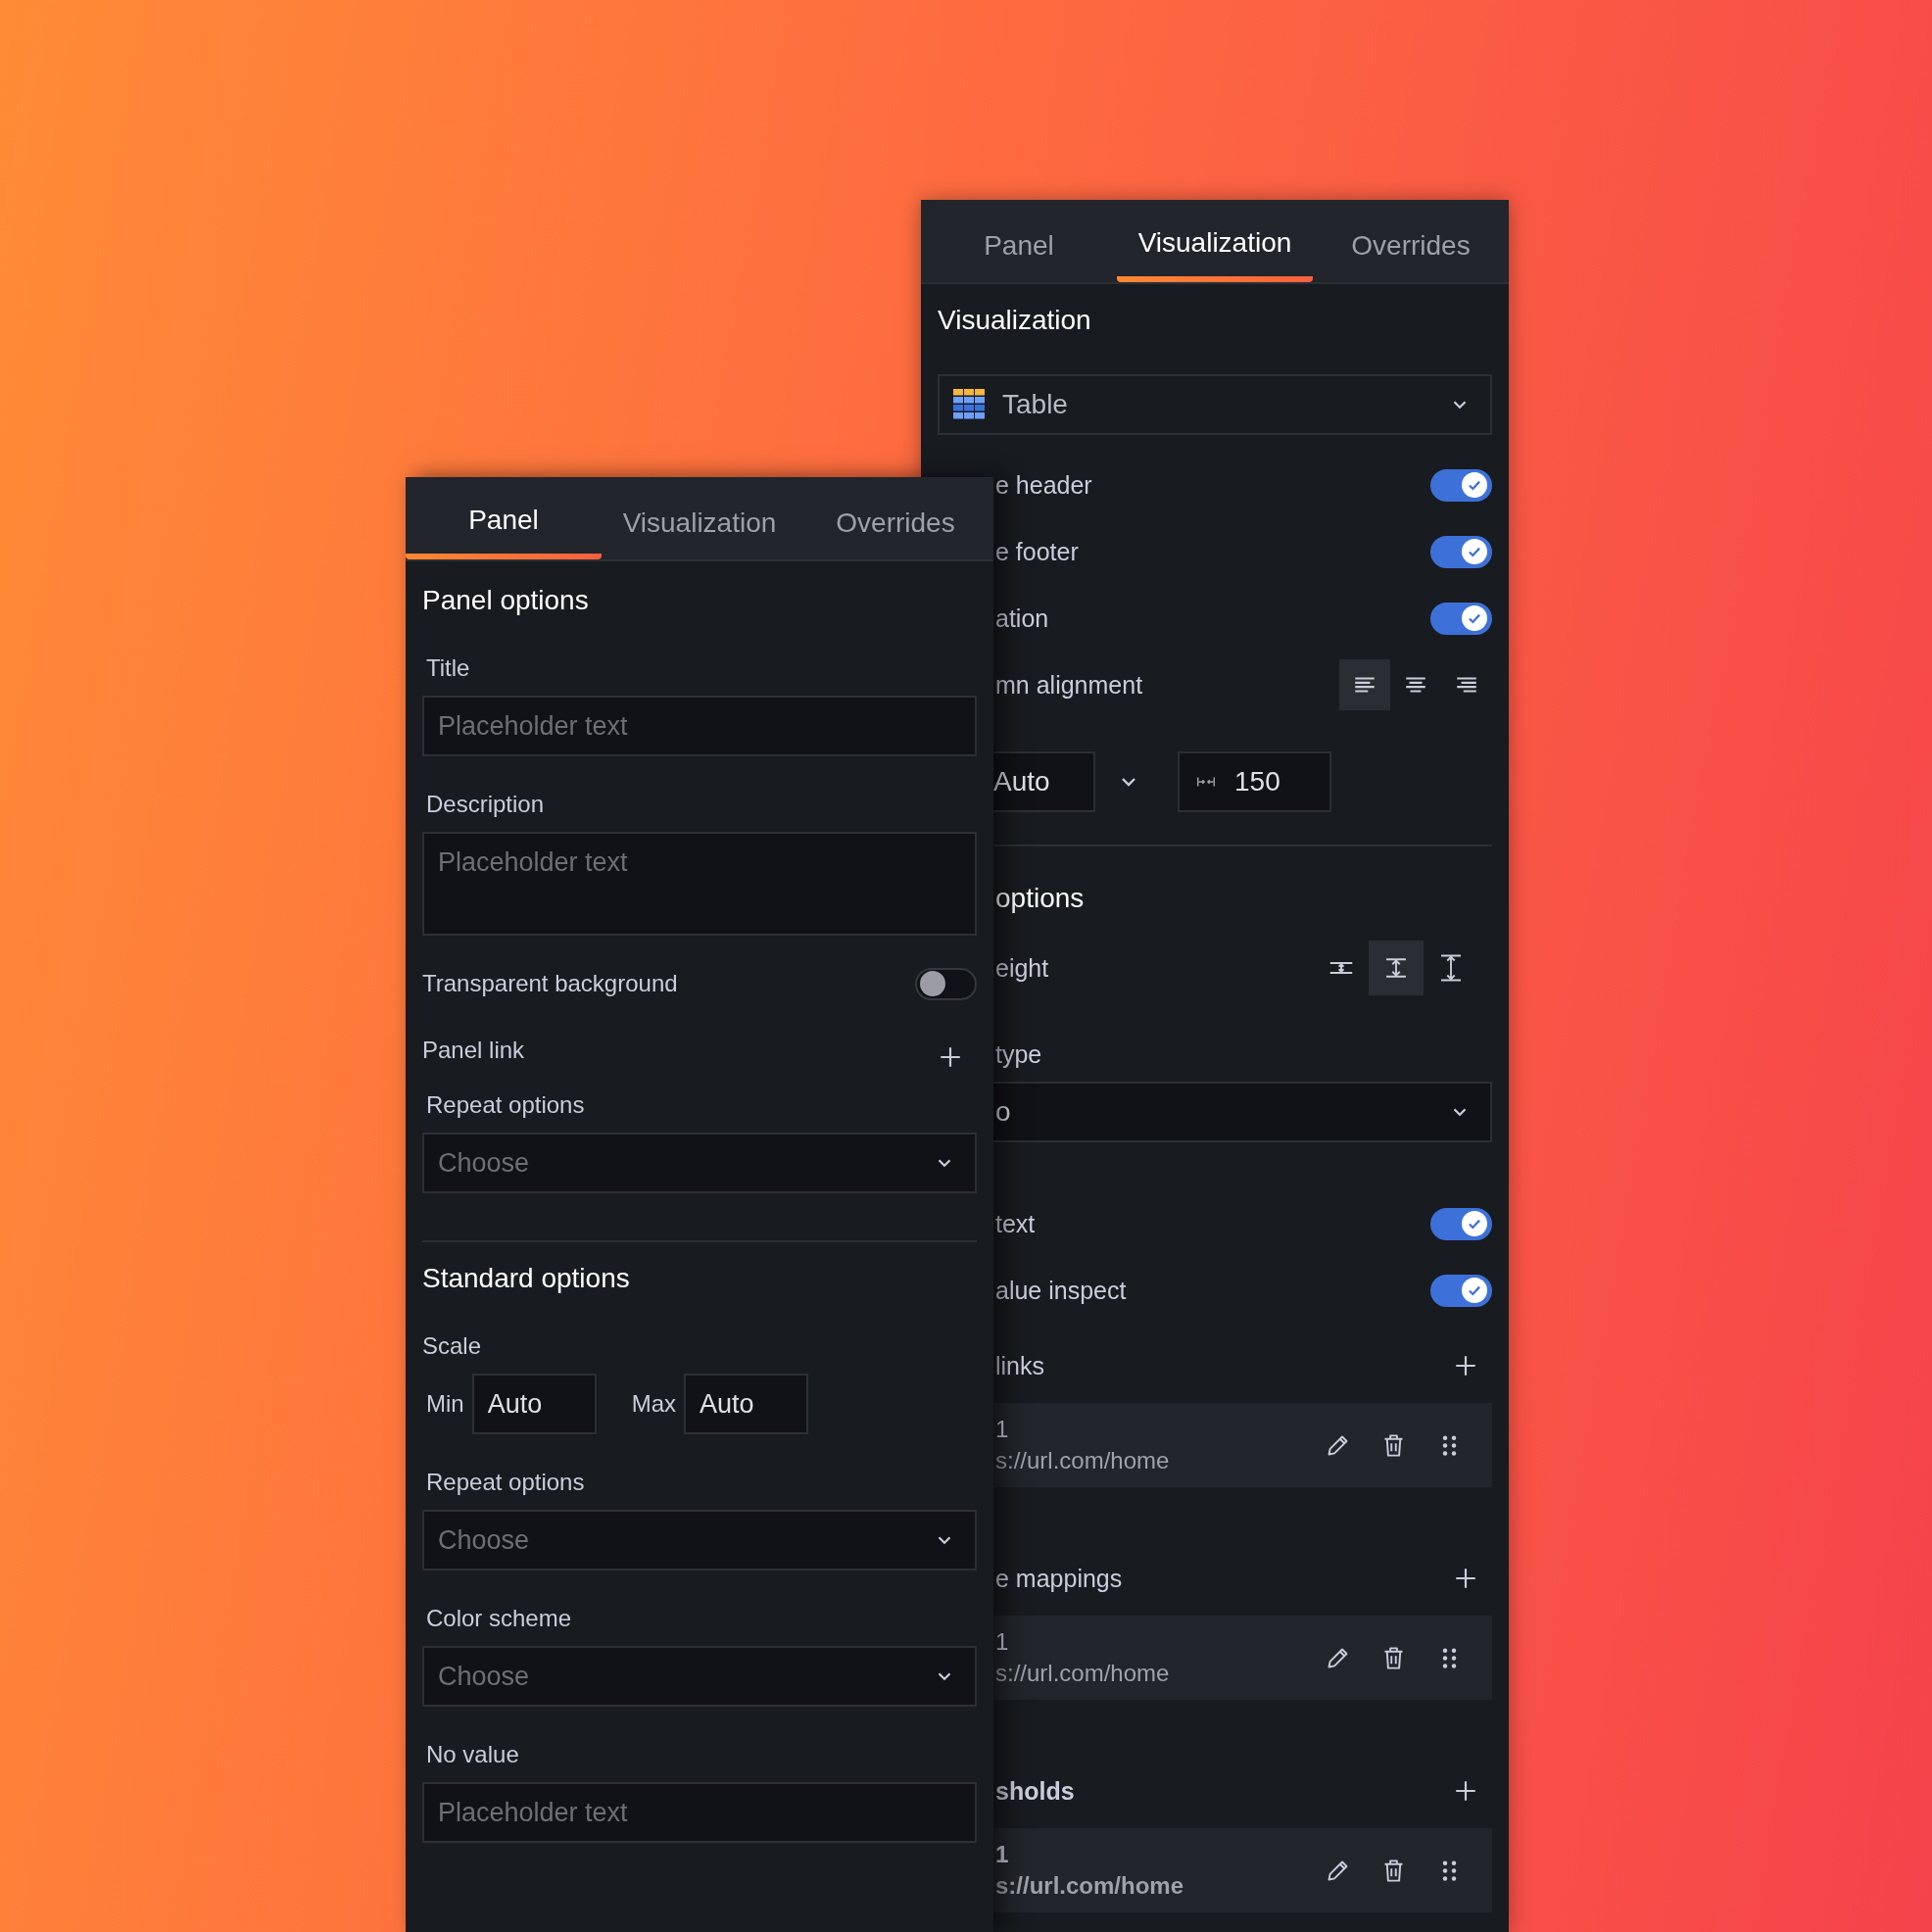 This screenshot has height=1932, width=1932. I want to click on option-label: eight, so click(1022, 968).